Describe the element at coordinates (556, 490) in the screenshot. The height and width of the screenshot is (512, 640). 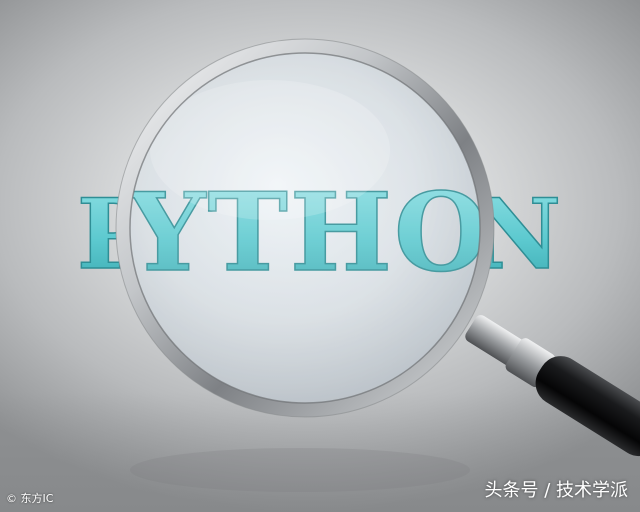
I see `watermark-account: 头条号 / 技术学派` at that location.